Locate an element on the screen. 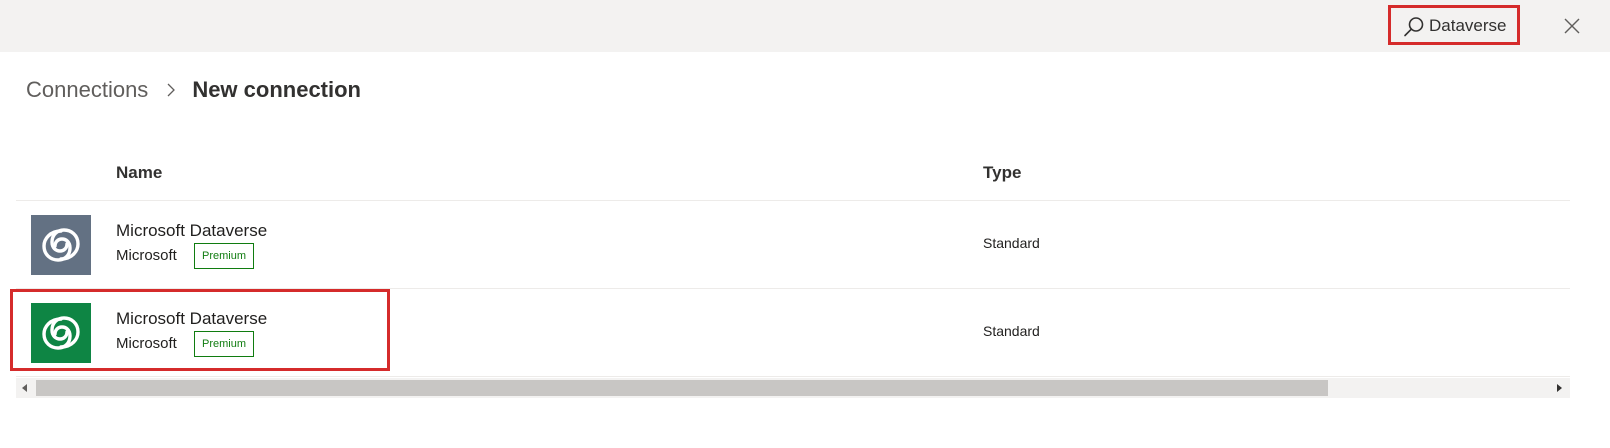 The image size is (1610, 448). column-header-name: Name is located at coordinates (139, 173).